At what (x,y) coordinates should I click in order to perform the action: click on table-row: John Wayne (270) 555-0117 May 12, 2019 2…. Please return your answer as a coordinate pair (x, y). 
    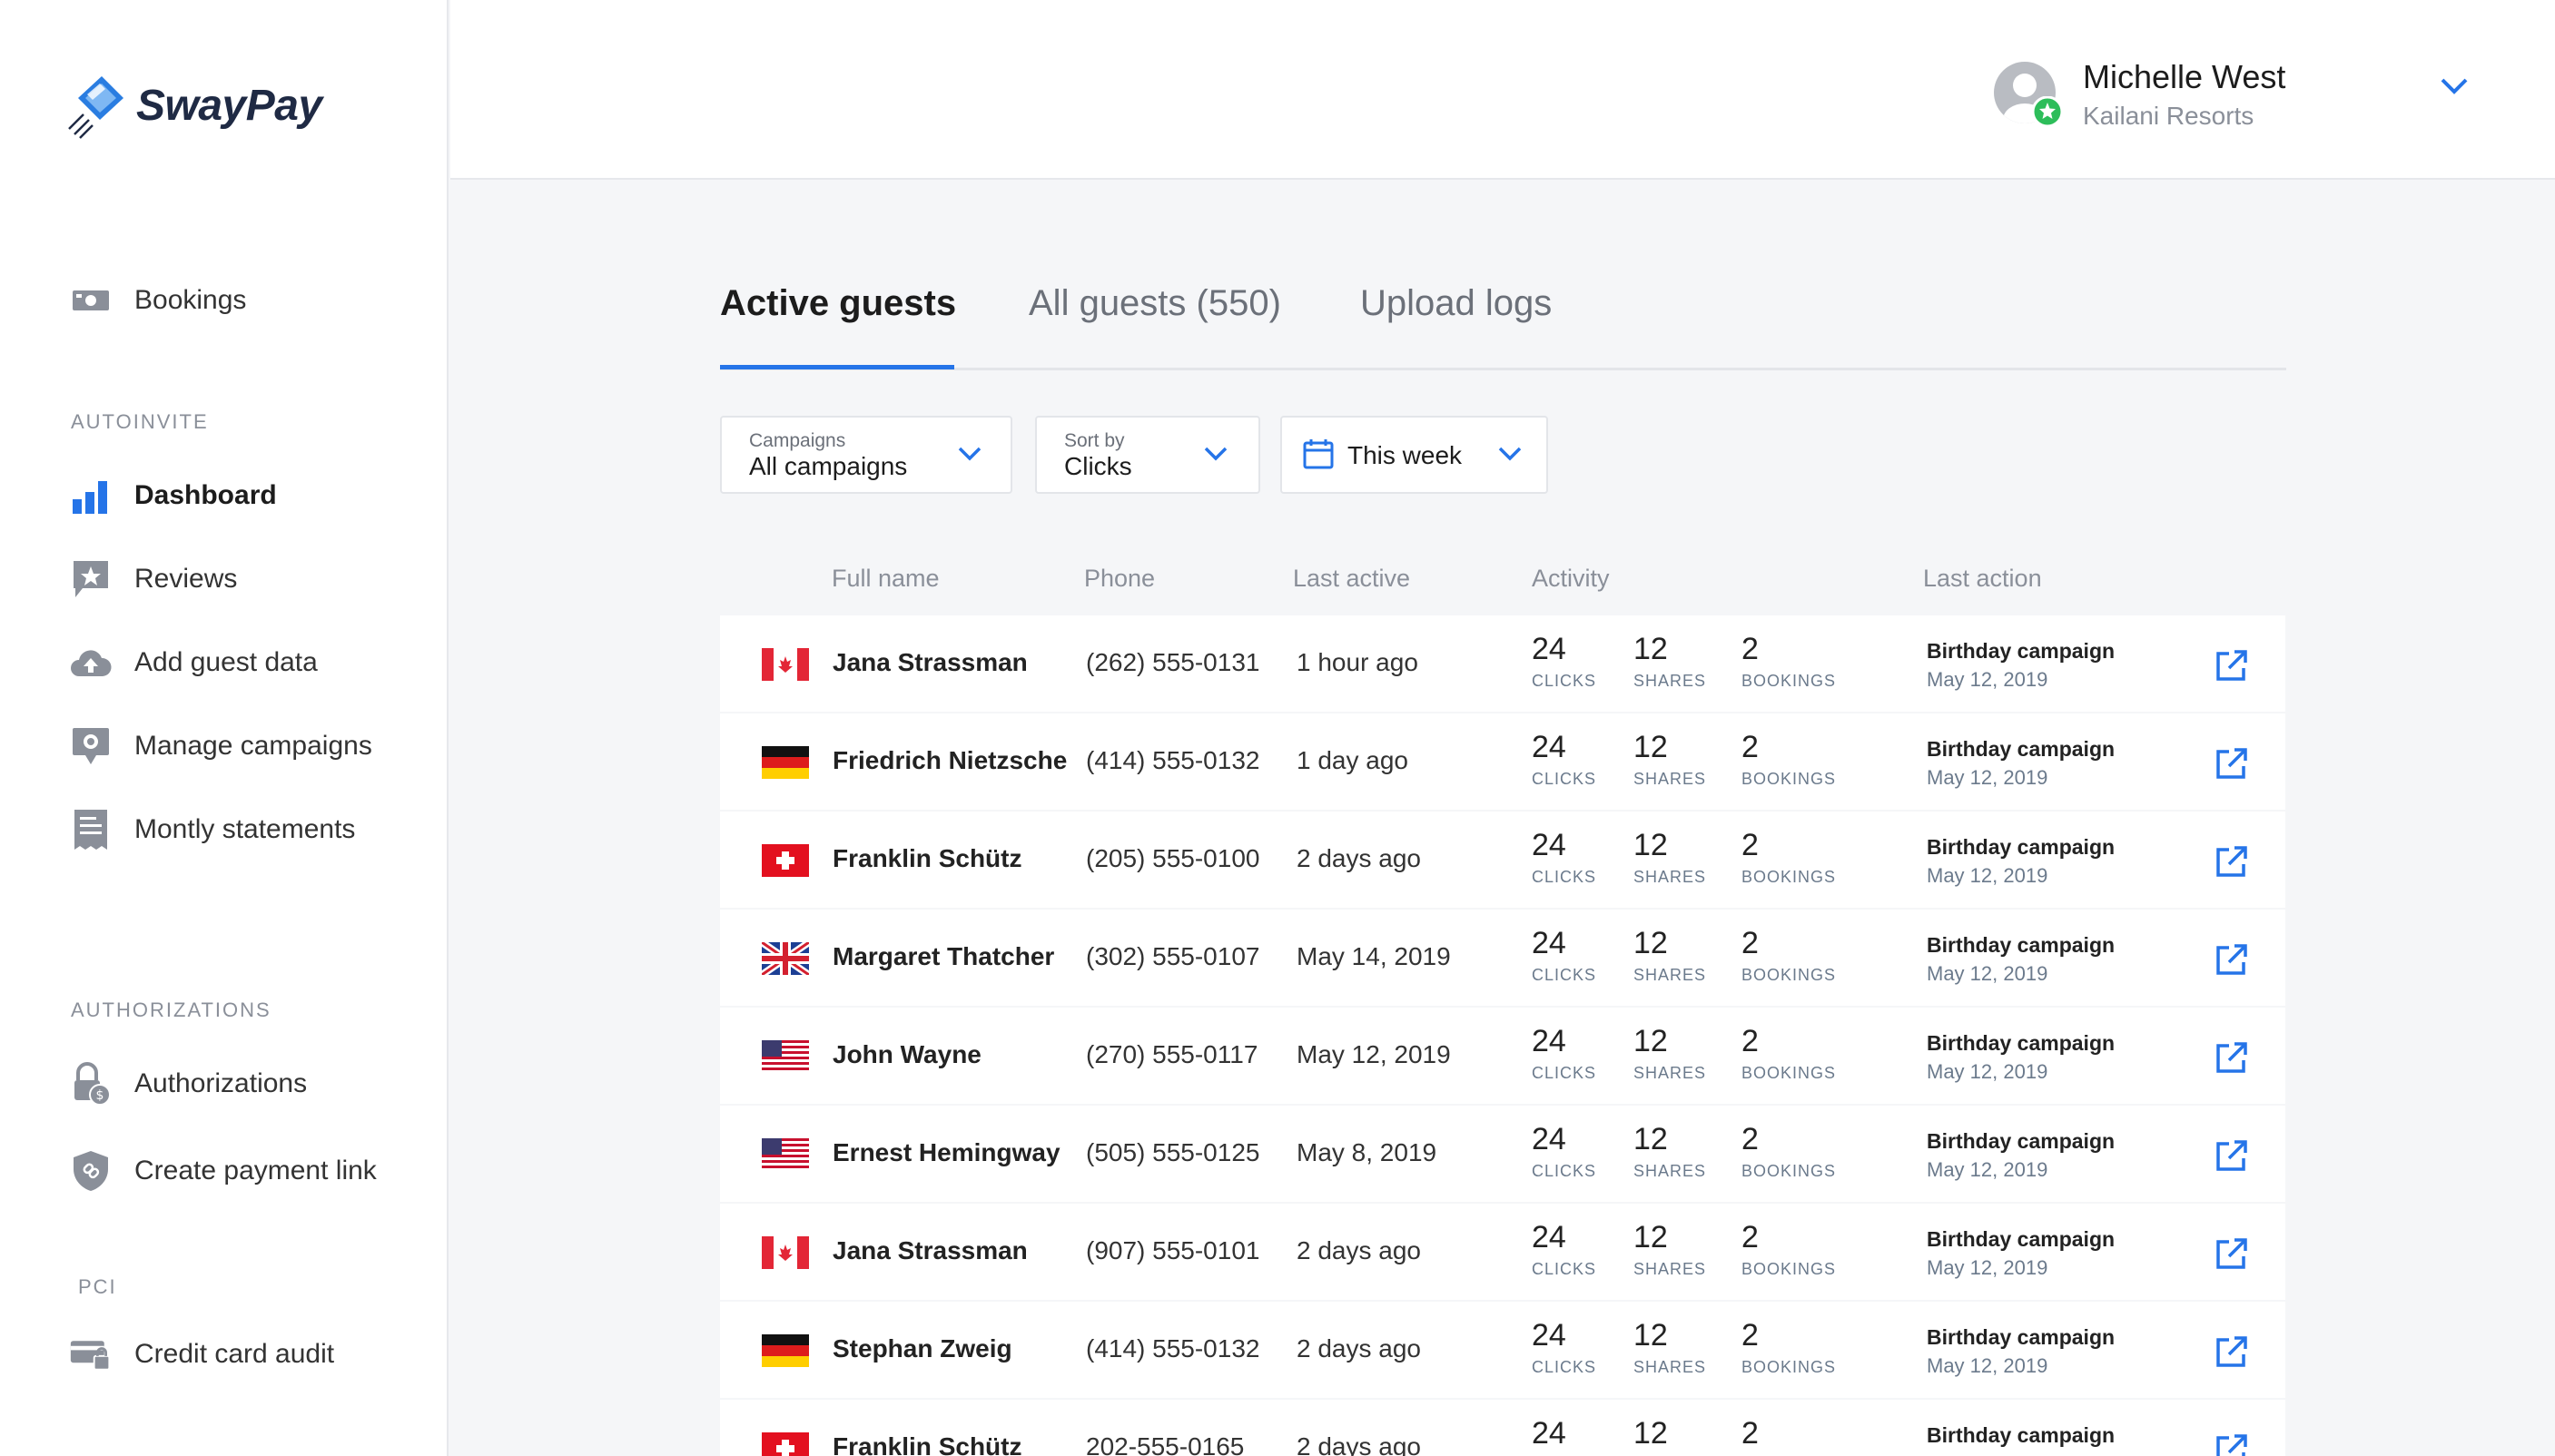
    Looking at the image, I should click on (1502, 1056).